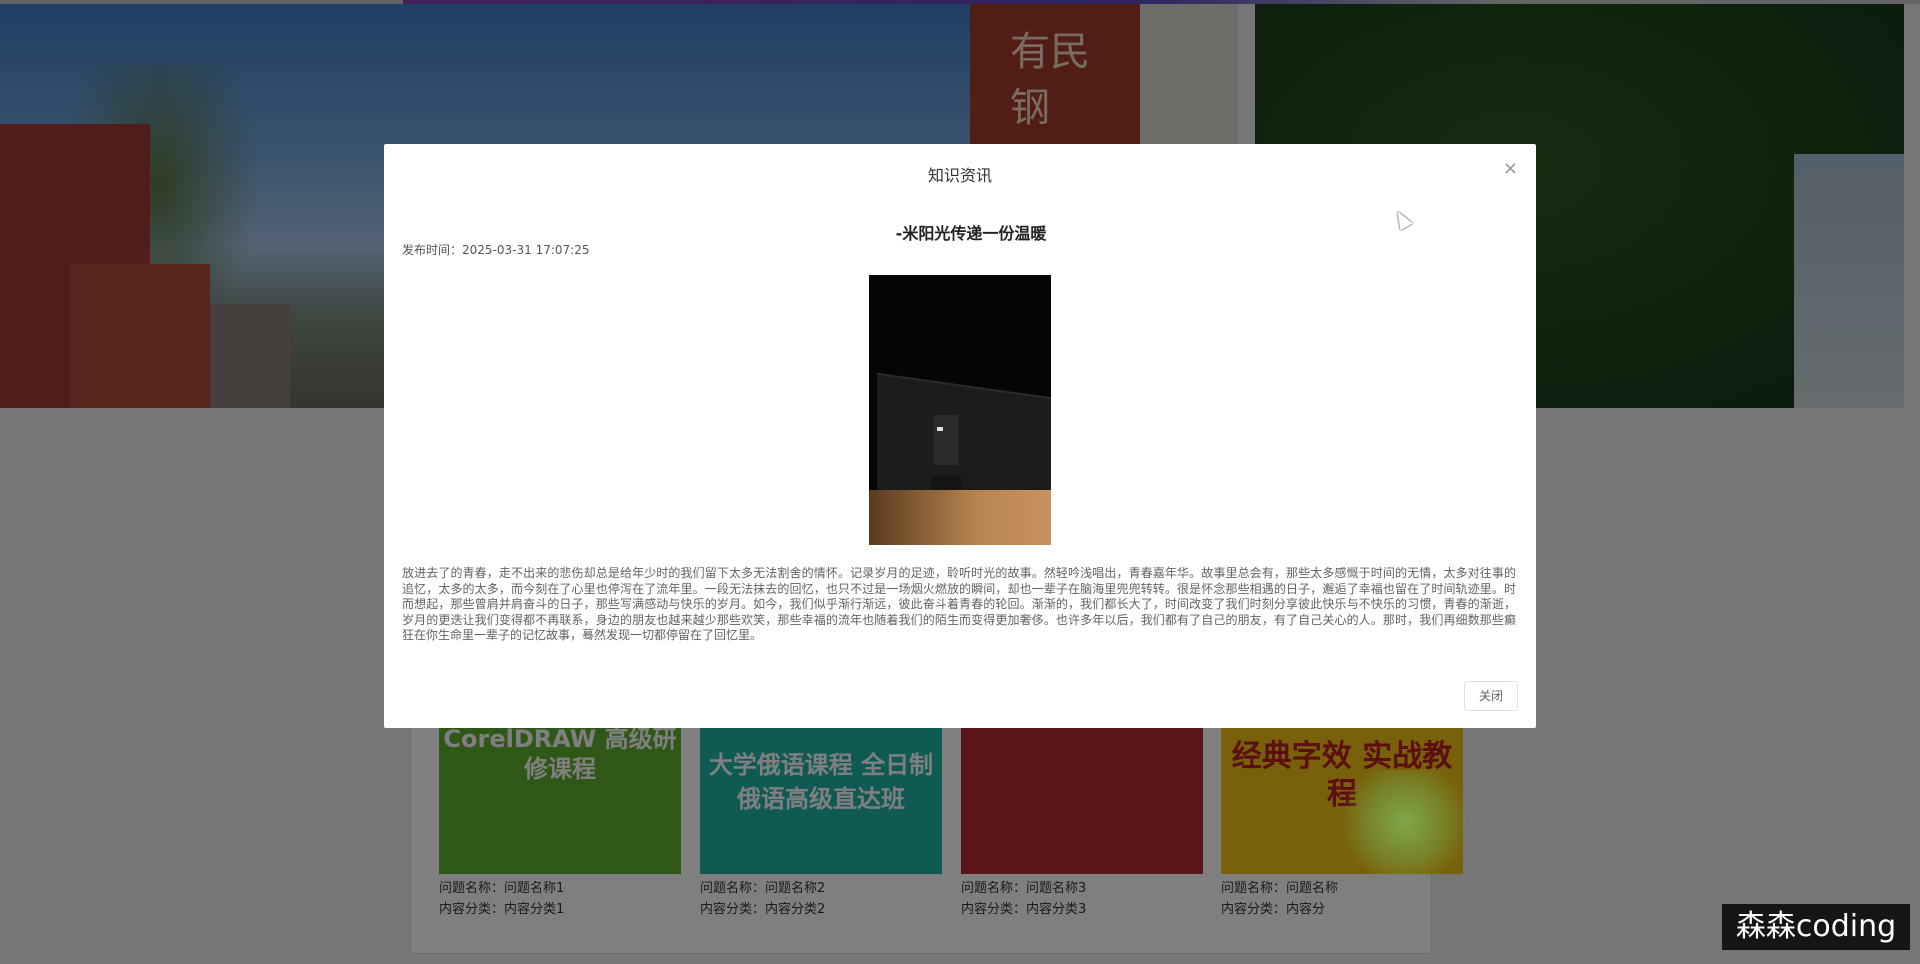  Describe the element at coordinates (1816, 927) in the screenshot. I see `watermark: 森森coding` at that location.